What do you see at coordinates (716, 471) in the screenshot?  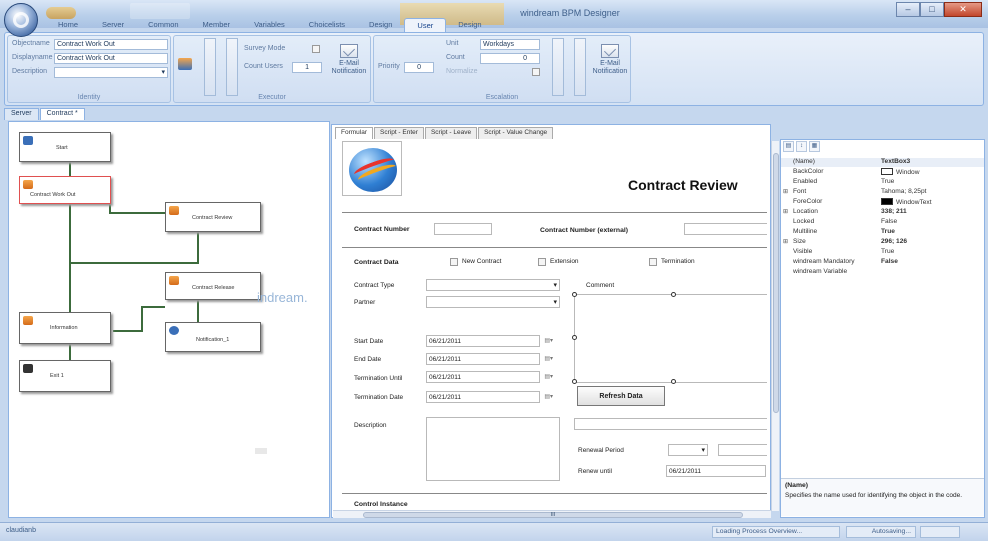 I see `renew-until-picker: 06/21/2011` at bounding box center [716, 471].